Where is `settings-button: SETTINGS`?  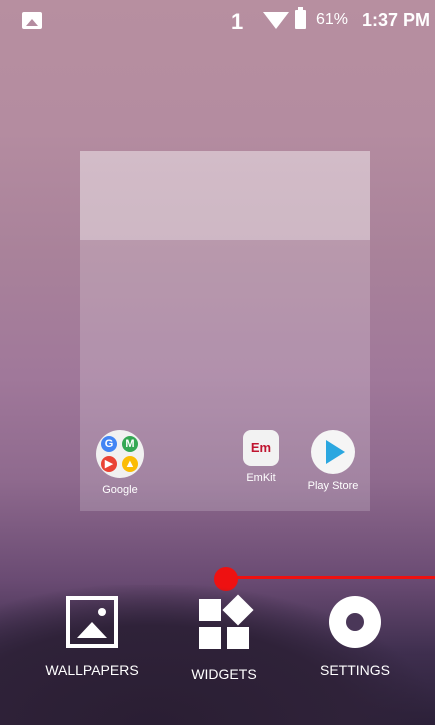 settings-button: SETTINGS is located at coordinates (355, 637).